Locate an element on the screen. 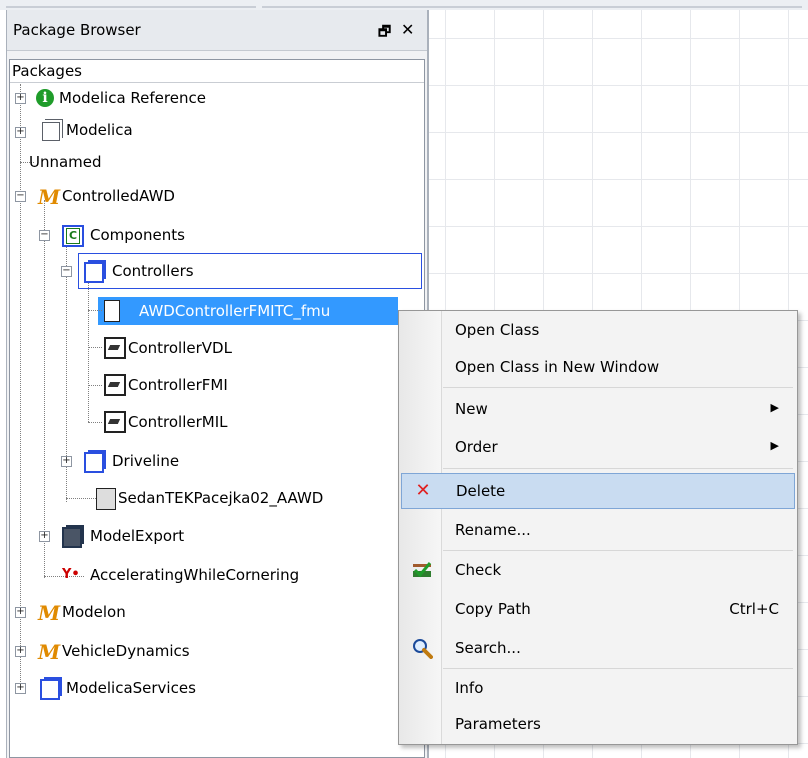 This screenshot has height=758, width=808. tree-item-controllermil: ControllerMIL is located at coordinates (210, 422).